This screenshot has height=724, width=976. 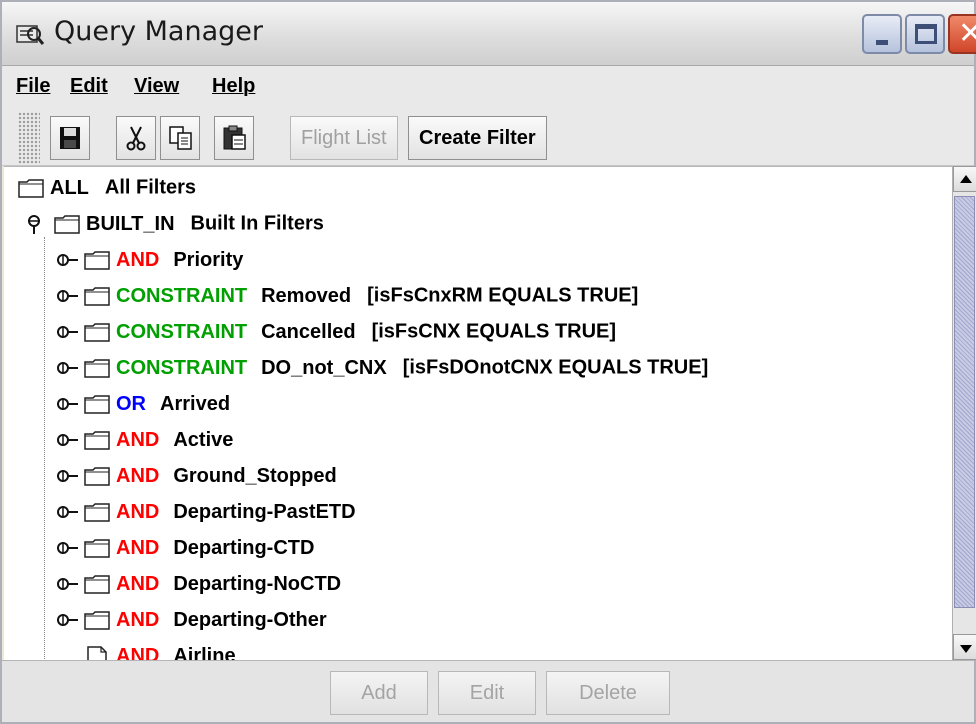 I want to click on tree-connector-line, so click(x=44, y=448).